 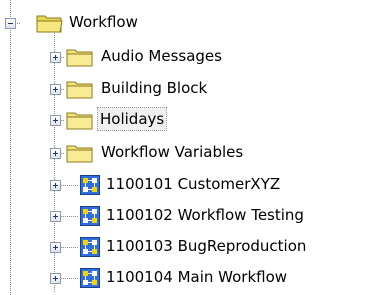 What do you see at coordinates (132, 119) in the screenshot?
I see `tree-node-label-selected: Holidays` at bounding box center [132, 119].